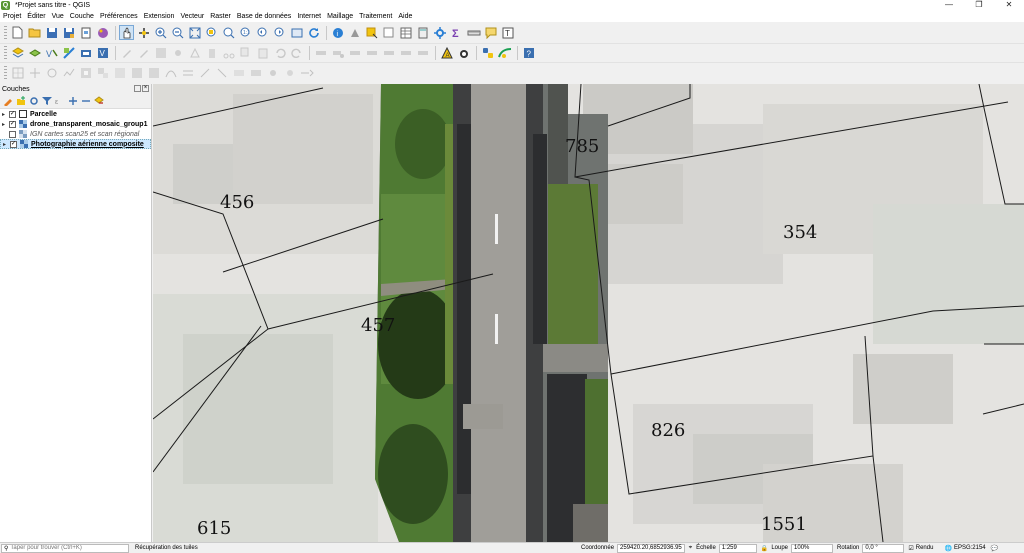 The width and height of the screenshot is (1024, 553). I want to click on new-project-icon, so click(17, 32).